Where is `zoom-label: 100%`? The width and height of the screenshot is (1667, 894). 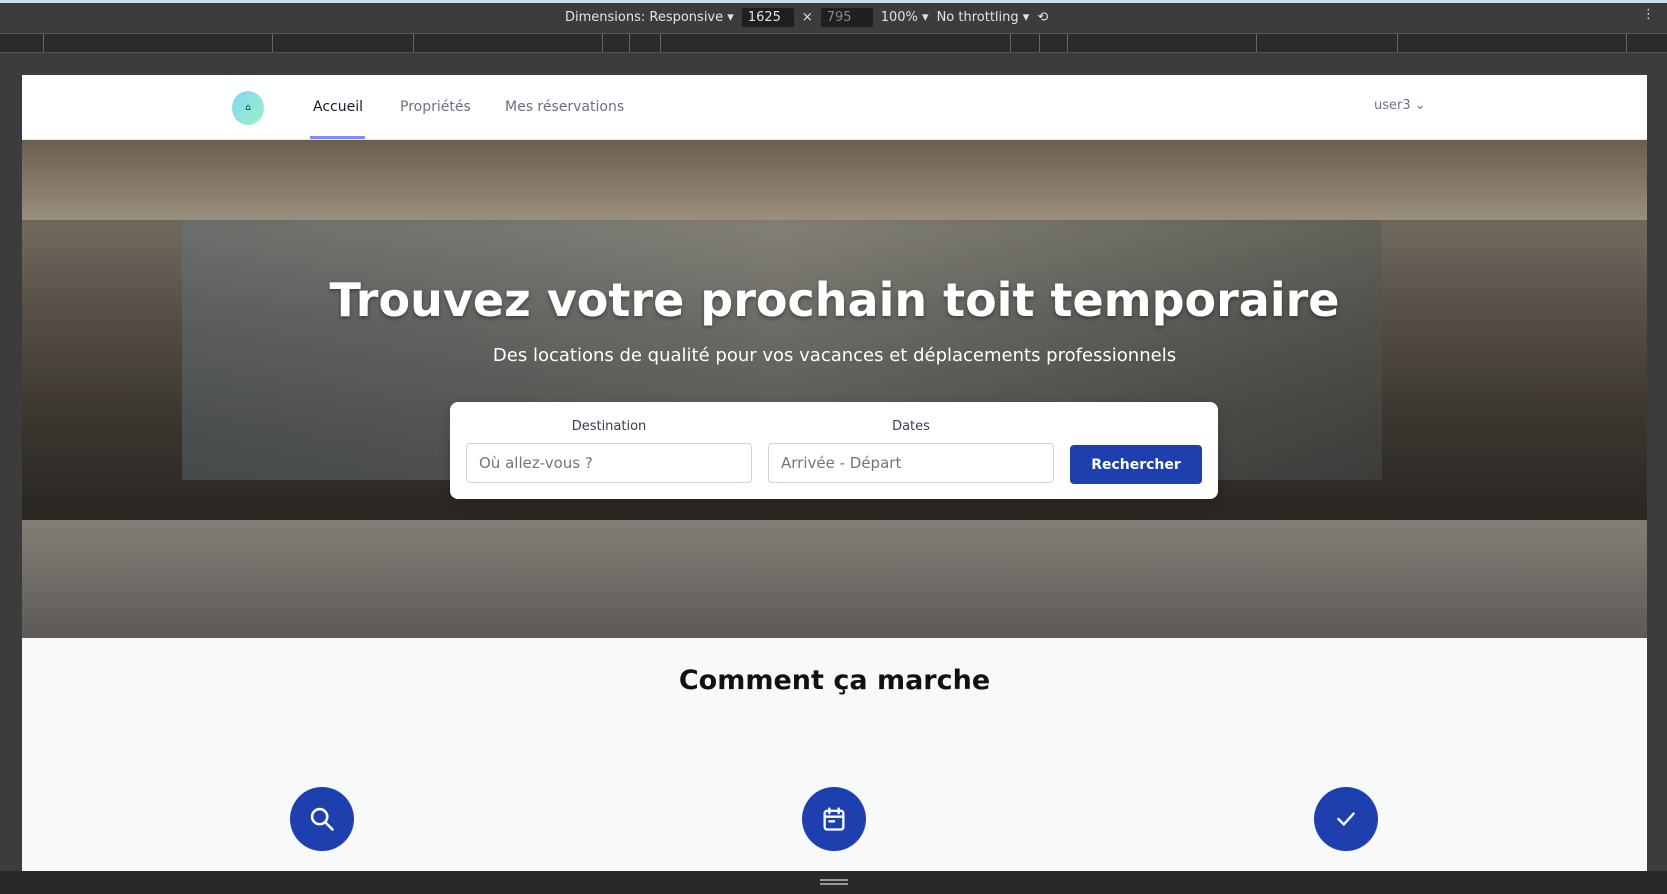 zoom-label: 100% is located at coordinates (899, 17).